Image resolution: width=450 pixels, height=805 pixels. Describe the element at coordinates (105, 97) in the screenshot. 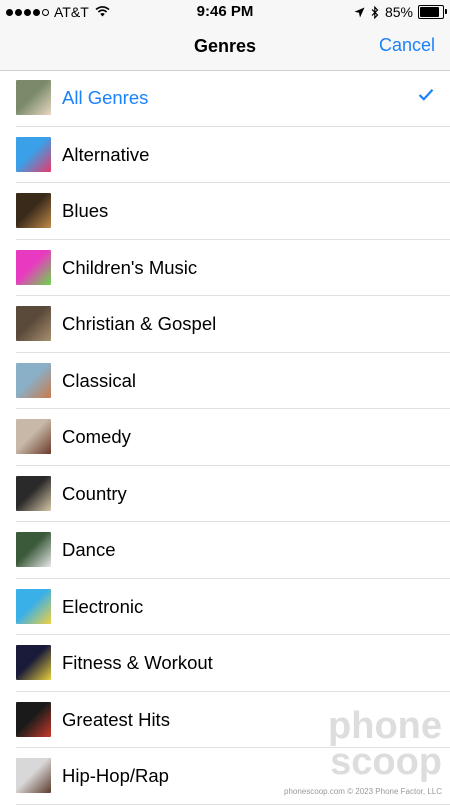

I see `genre-label: All Genres` at that location.